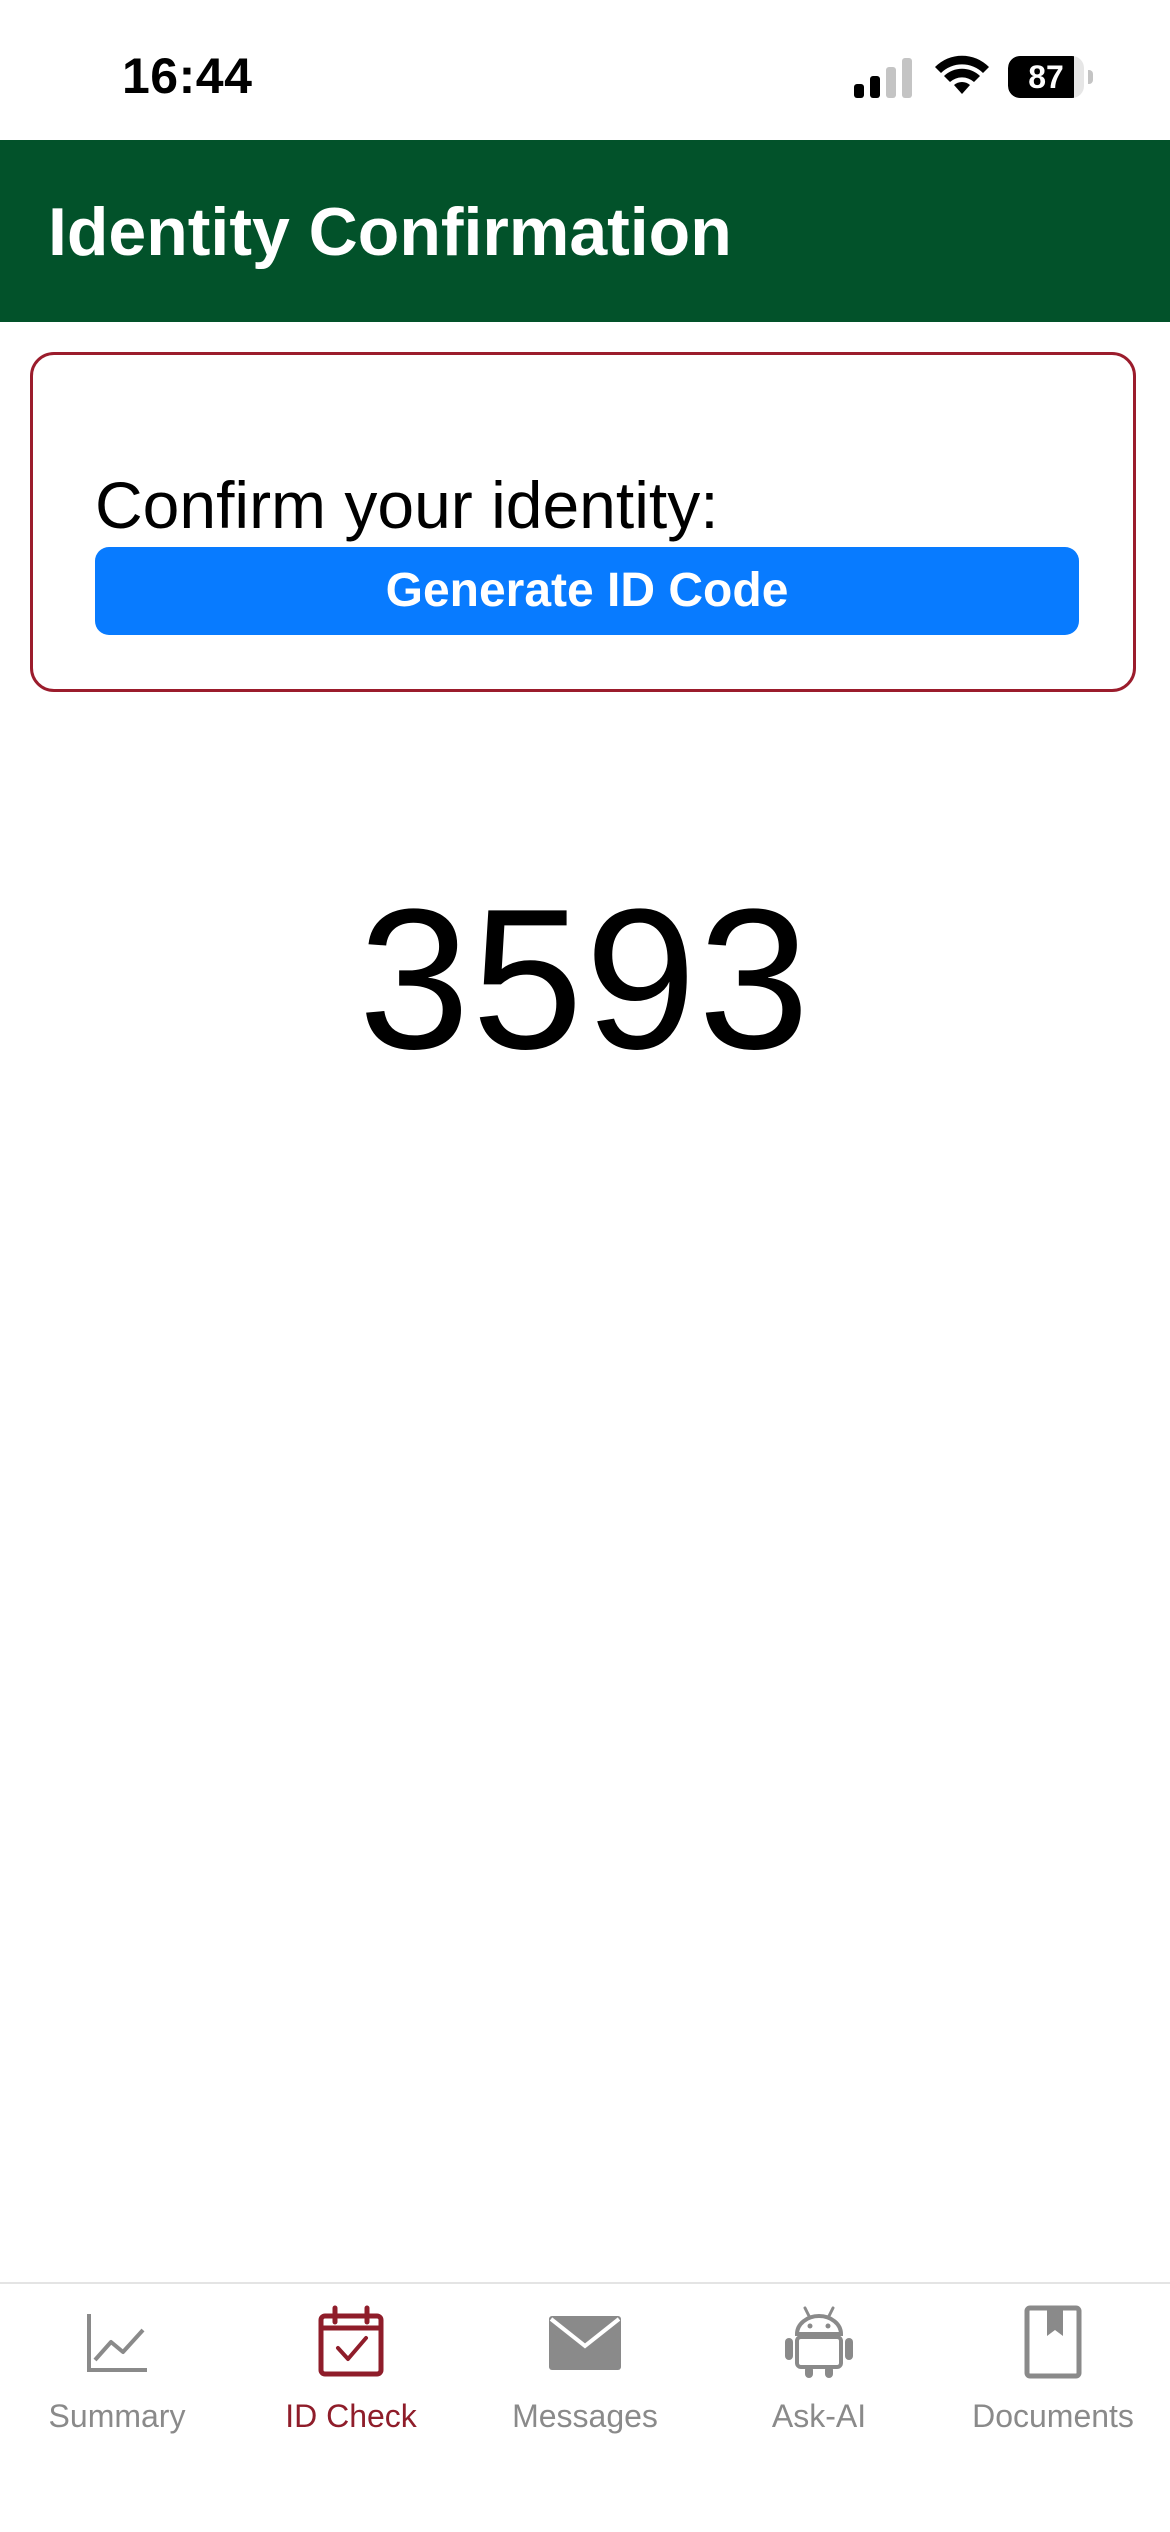 The image size is (1170, 2532). Describe the element at coordinates (1090, 77) in the screenshot. I see `battery-tip` at that location.